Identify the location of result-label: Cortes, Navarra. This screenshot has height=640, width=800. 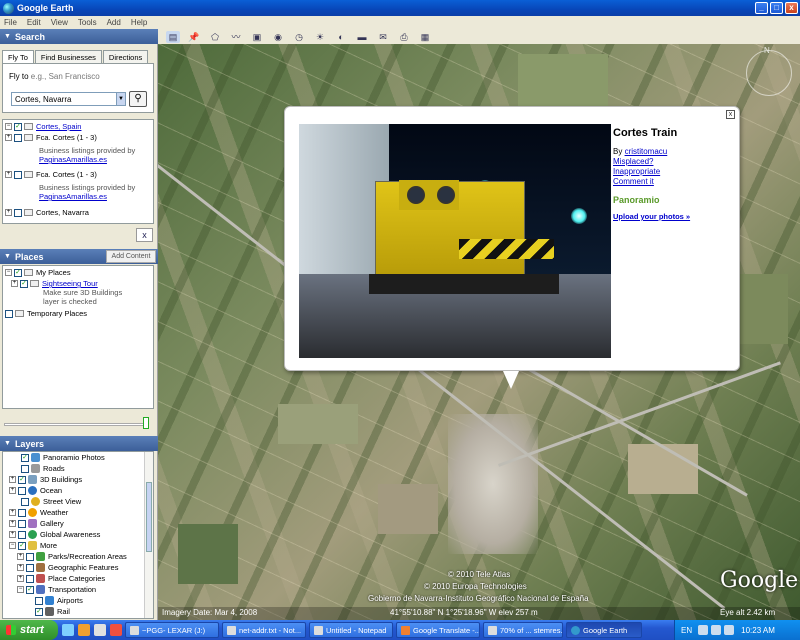
(62, 212).